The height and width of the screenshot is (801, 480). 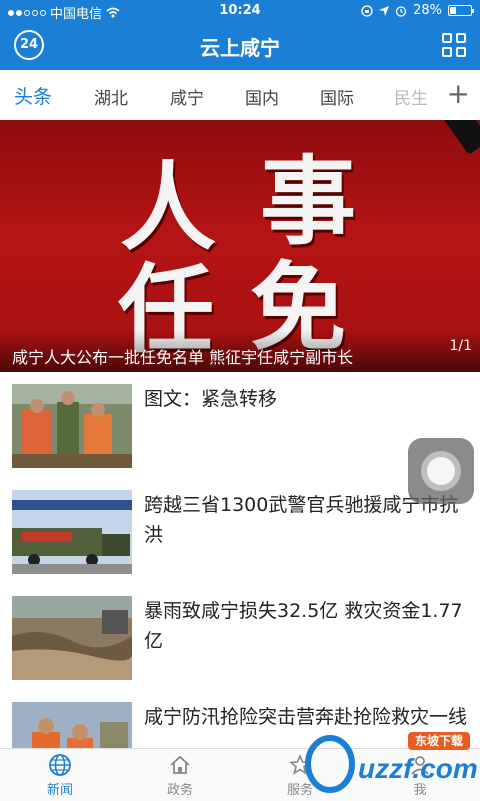 I want to click on nav-news: 新闻, so click(x=60, y=775).